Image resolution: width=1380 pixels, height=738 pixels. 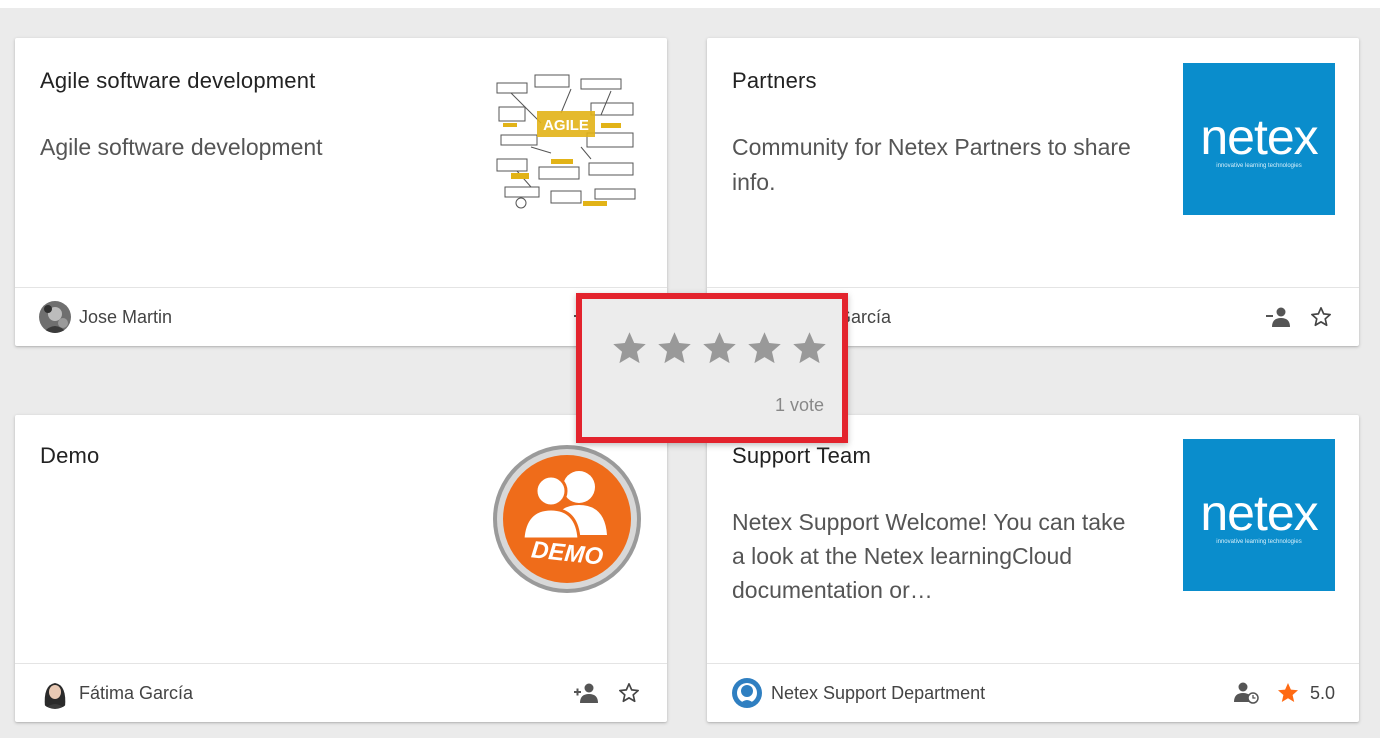 I want to click on rating-popup: 1 vote, so click(x=712, y=368).